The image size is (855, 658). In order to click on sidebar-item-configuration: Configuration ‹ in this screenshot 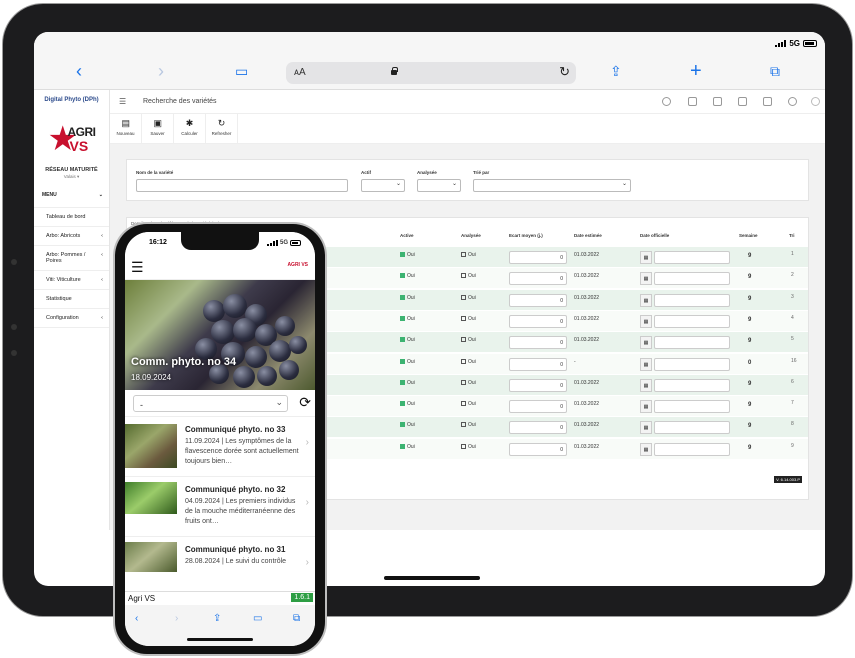, I will do `click(71, 318)`.